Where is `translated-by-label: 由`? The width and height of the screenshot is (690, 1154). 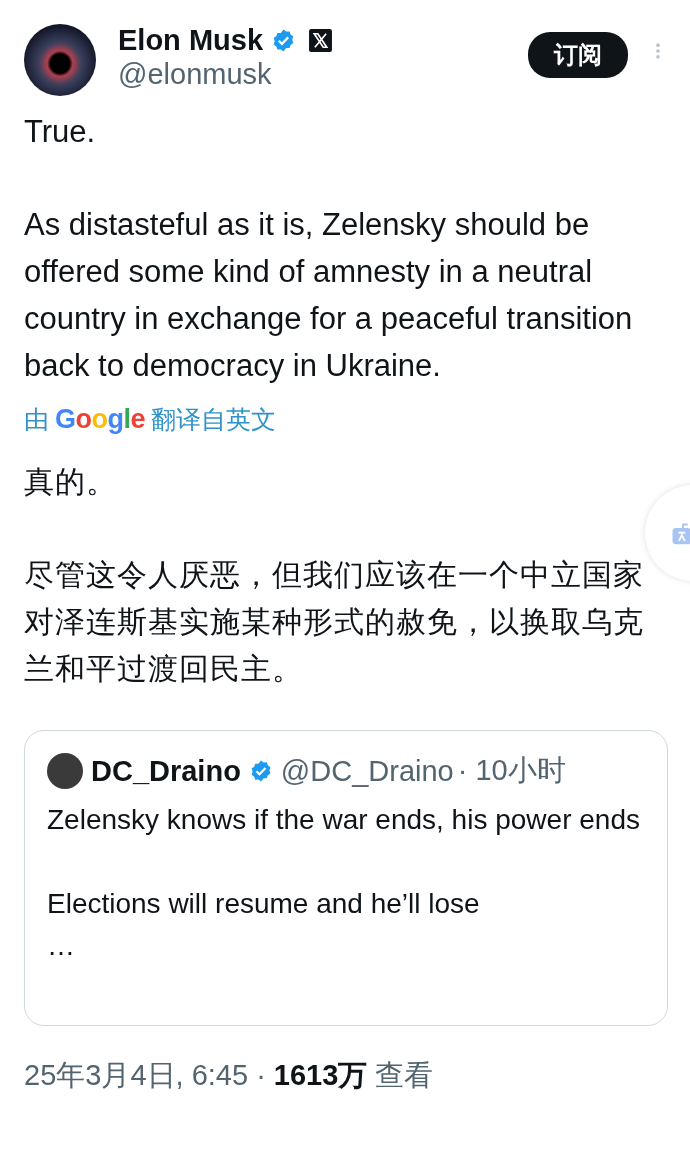
translated-by-label: 由 is located at coordinates (36, 419).